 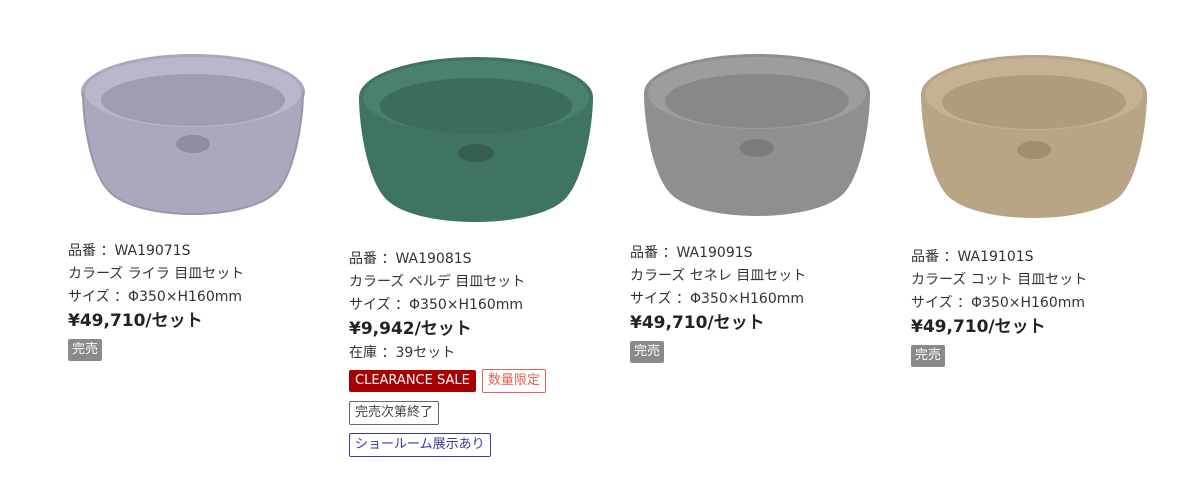 What do you see at coordinates (156, 274) in the screenshot?
I see `product-color: カラーズ ライラ 目皿セット` at bounding box center [156, 274].